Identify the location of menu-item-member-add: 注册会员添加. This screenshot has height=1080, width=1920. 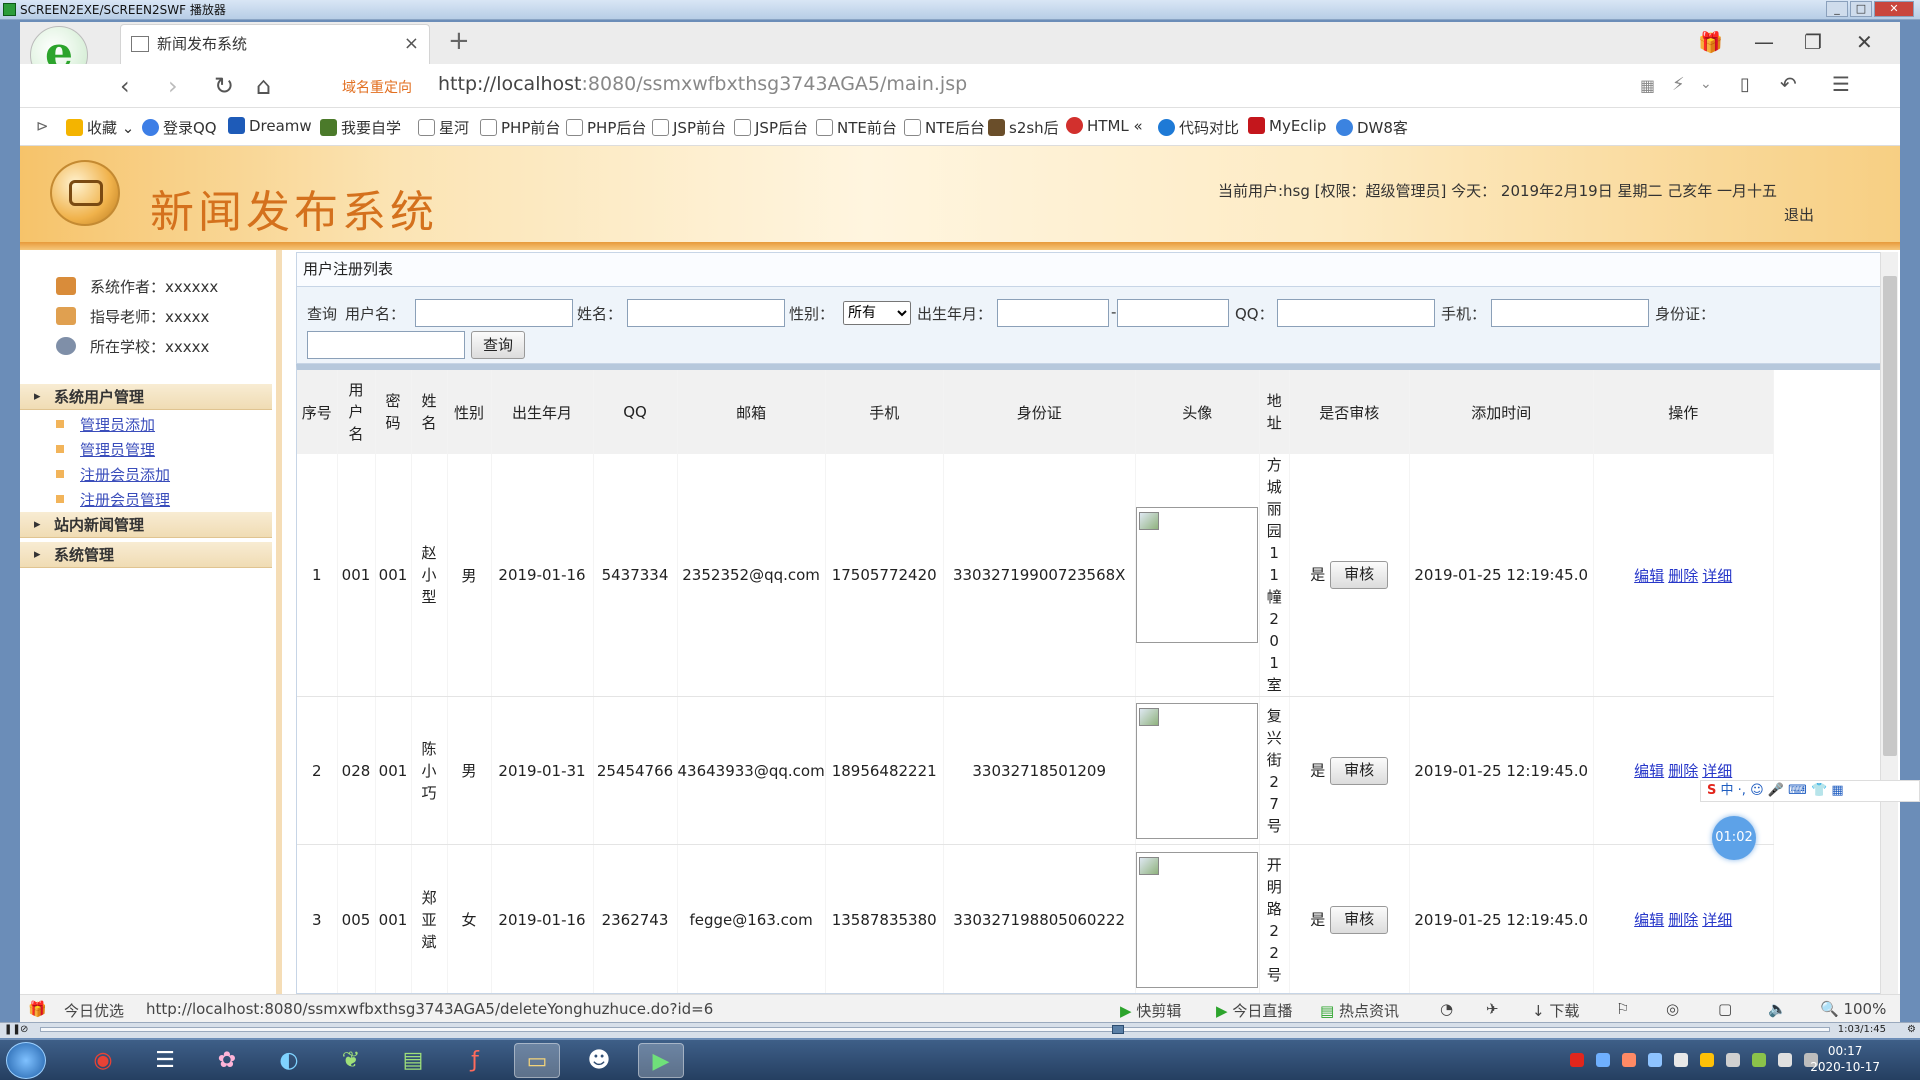
(112, 474).